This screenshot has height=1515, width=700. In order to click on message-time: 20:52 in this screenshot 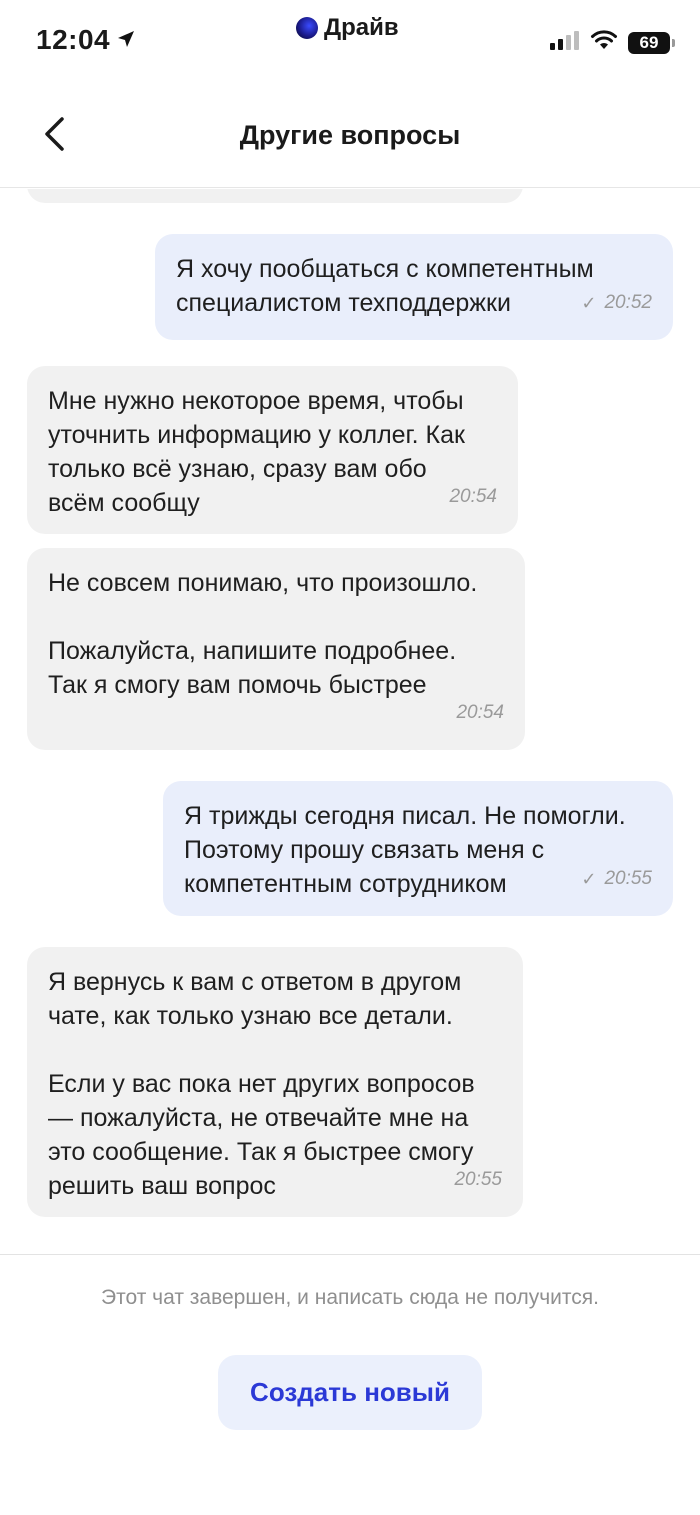, I will do `click(628, 302)`.